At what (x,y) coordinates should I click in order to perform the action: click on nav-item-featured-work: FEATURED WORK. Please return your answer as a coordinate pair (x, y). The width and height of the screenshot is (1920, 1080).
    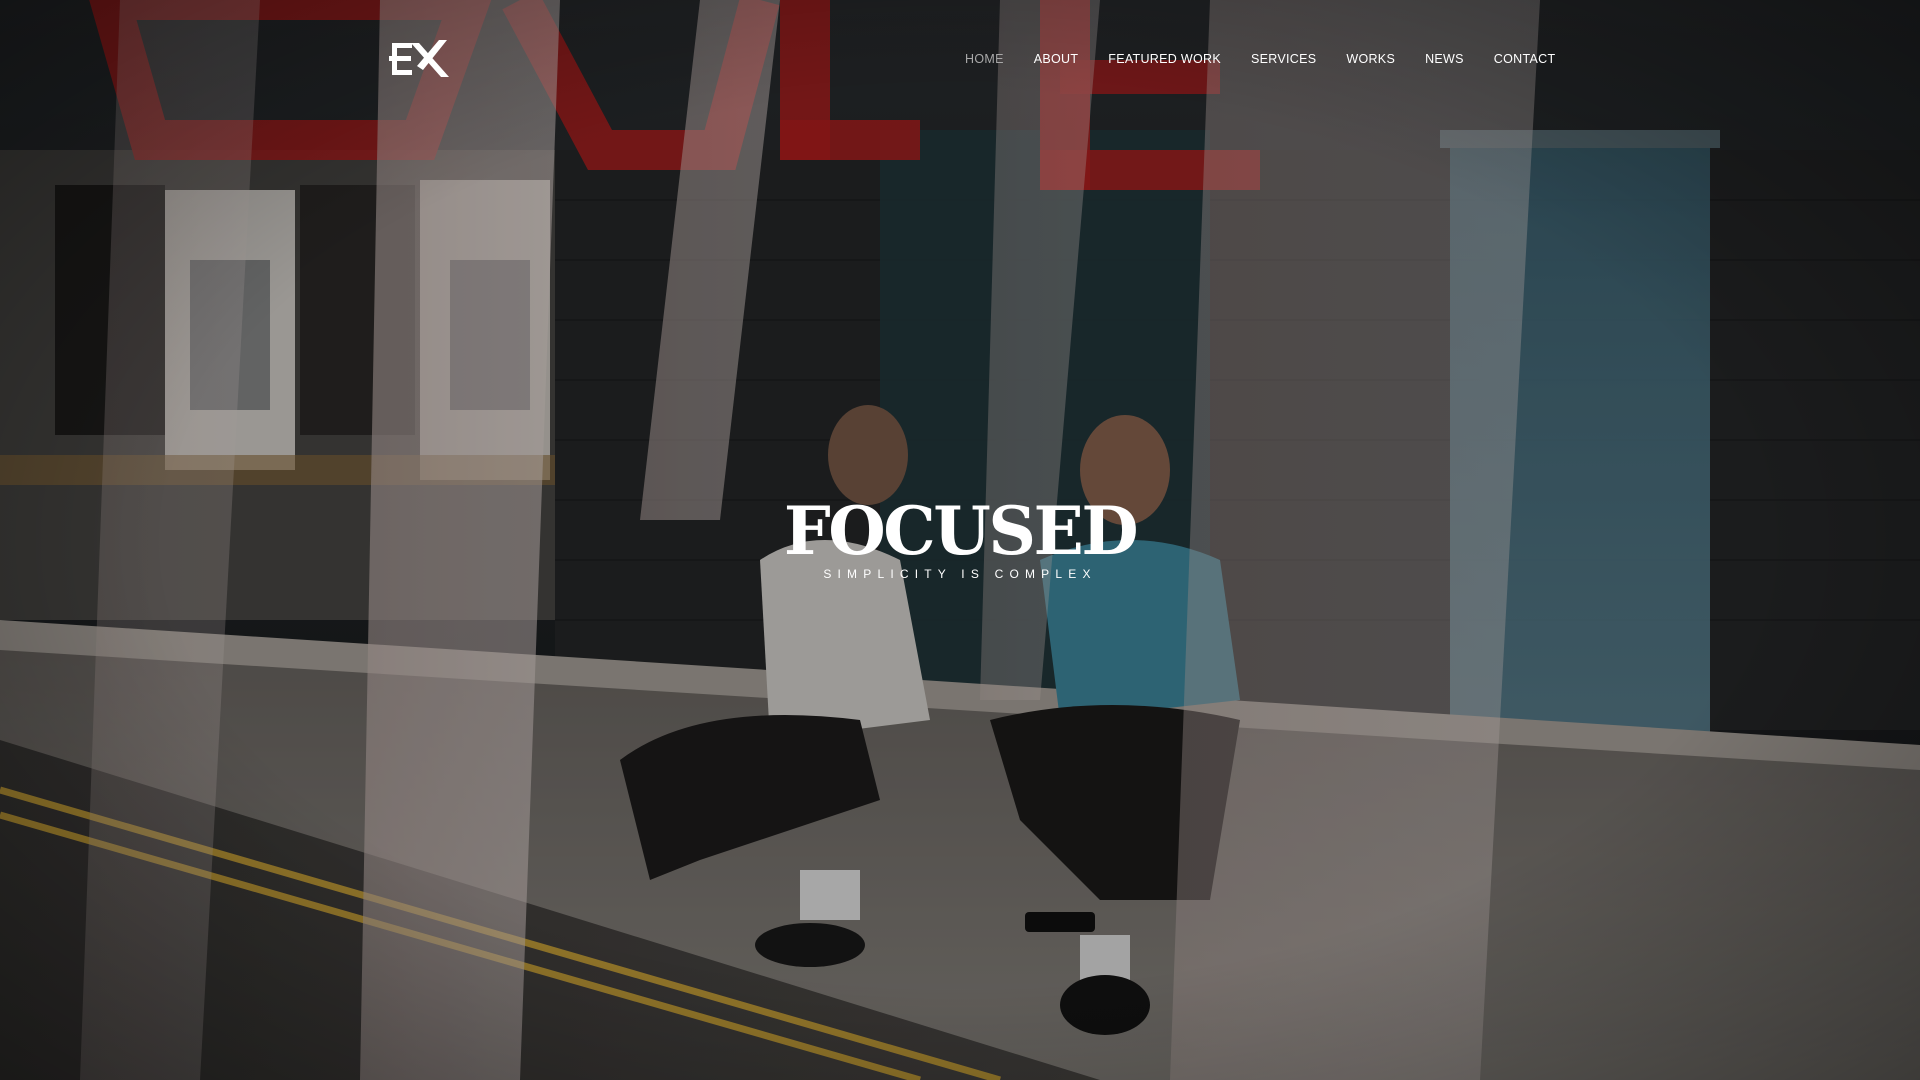
    Looking at the image, I should click on (1164, 59).